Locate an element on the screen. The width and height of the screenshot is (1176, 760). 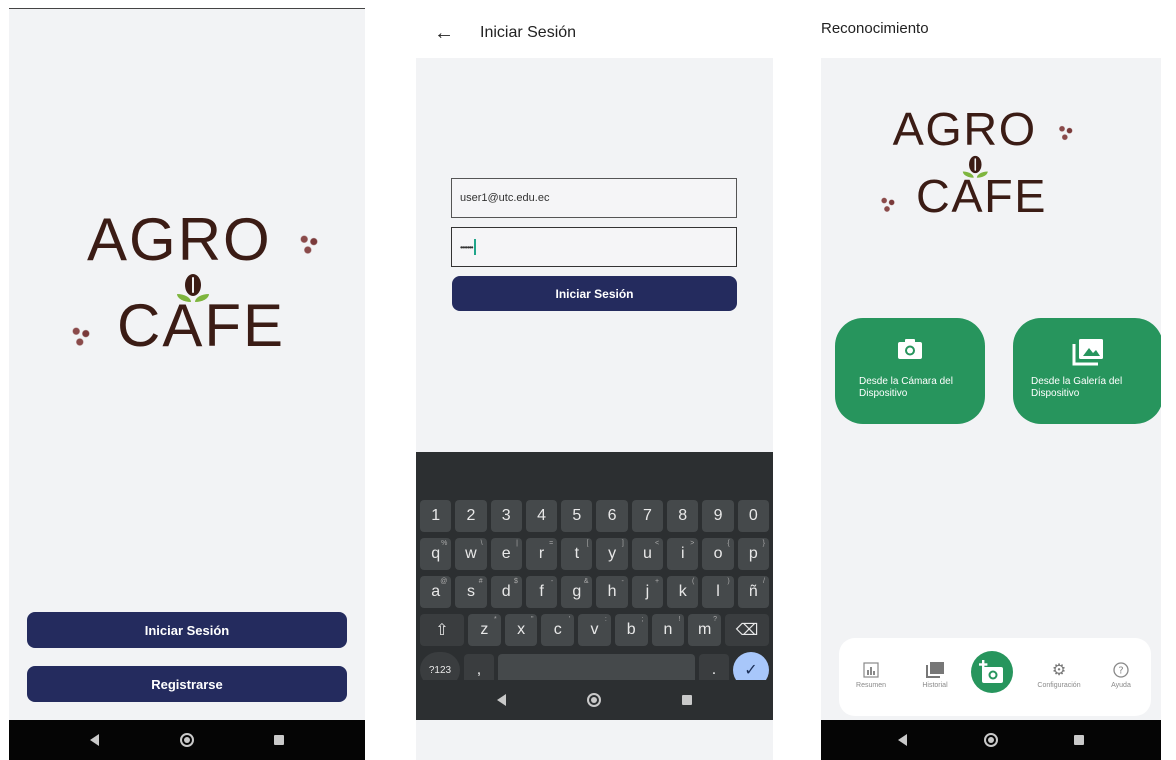
key-label: k is located at coordinates (682, 591).